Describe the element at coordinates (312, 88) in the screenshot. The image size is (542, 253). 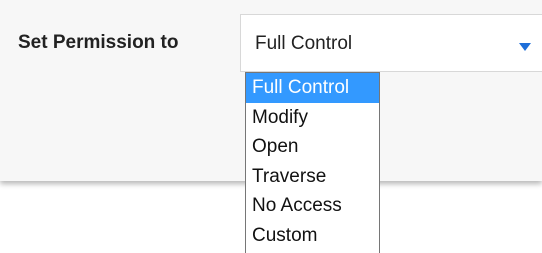
I see `option-full-control: Full Control` at that location.